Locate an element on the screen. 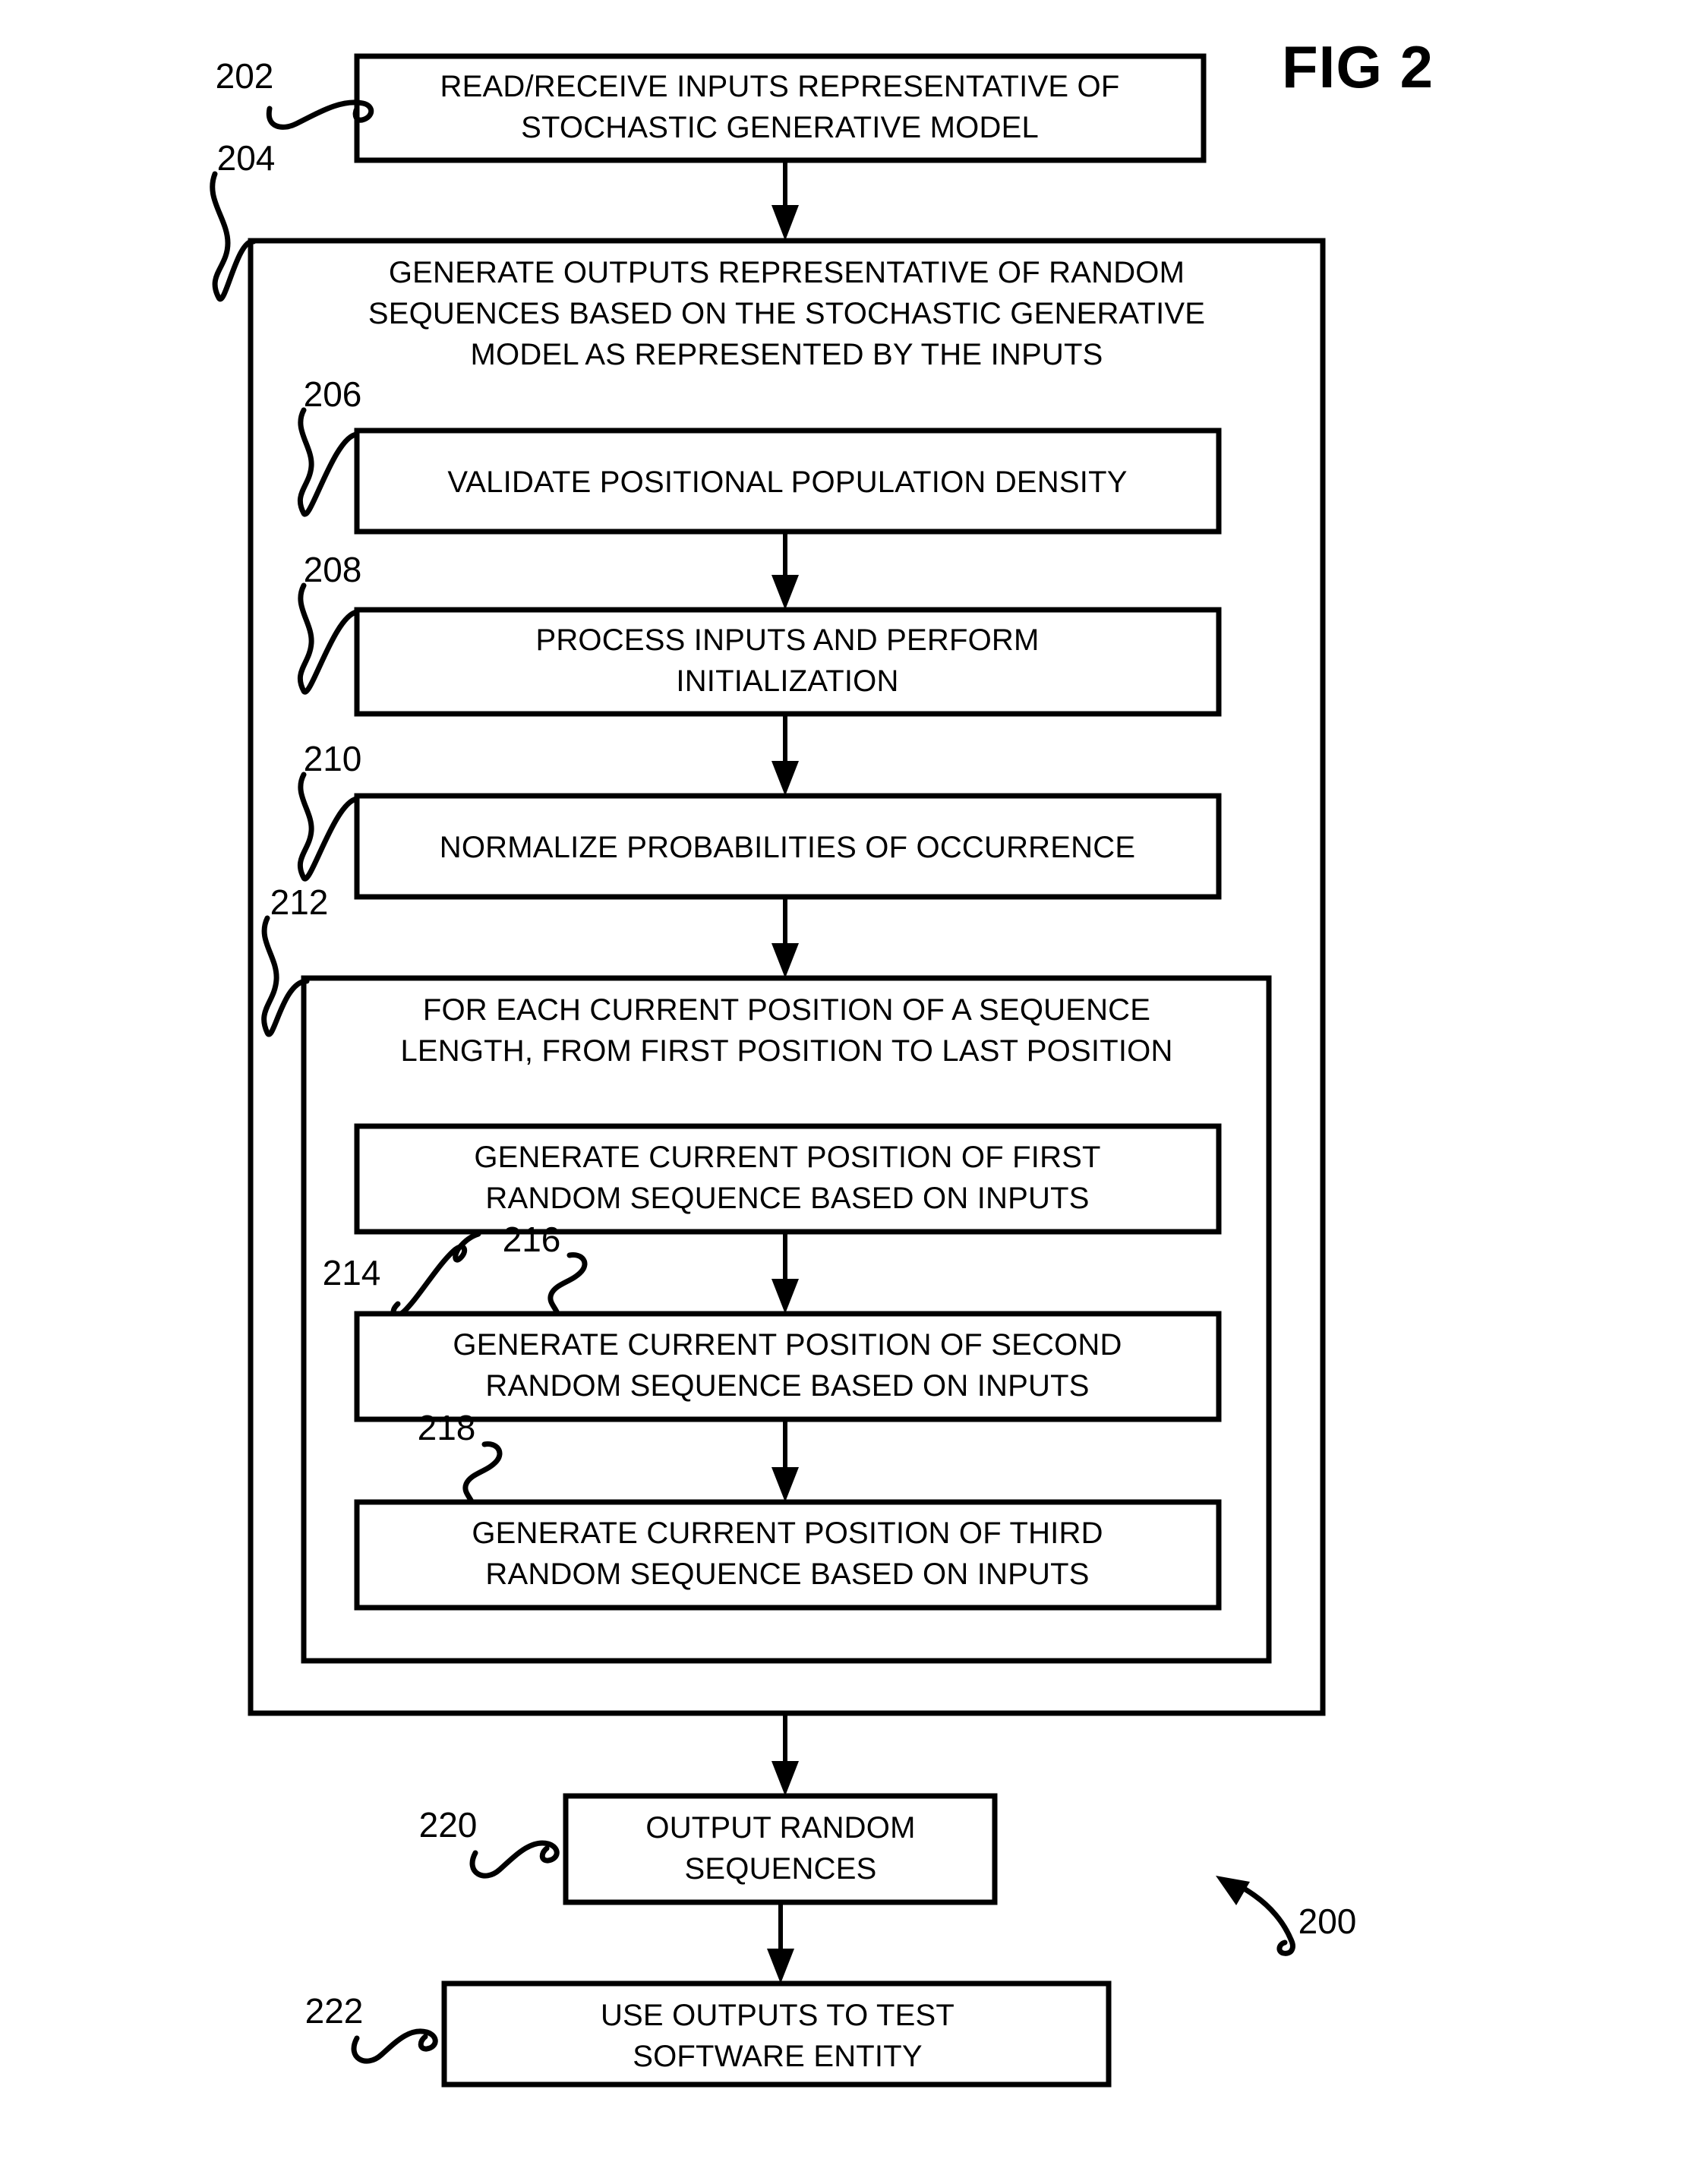  step-box-generate-first-line1: GENERATE CURRENT POSITION OF FIRST is located at coordinates (787, 1157).